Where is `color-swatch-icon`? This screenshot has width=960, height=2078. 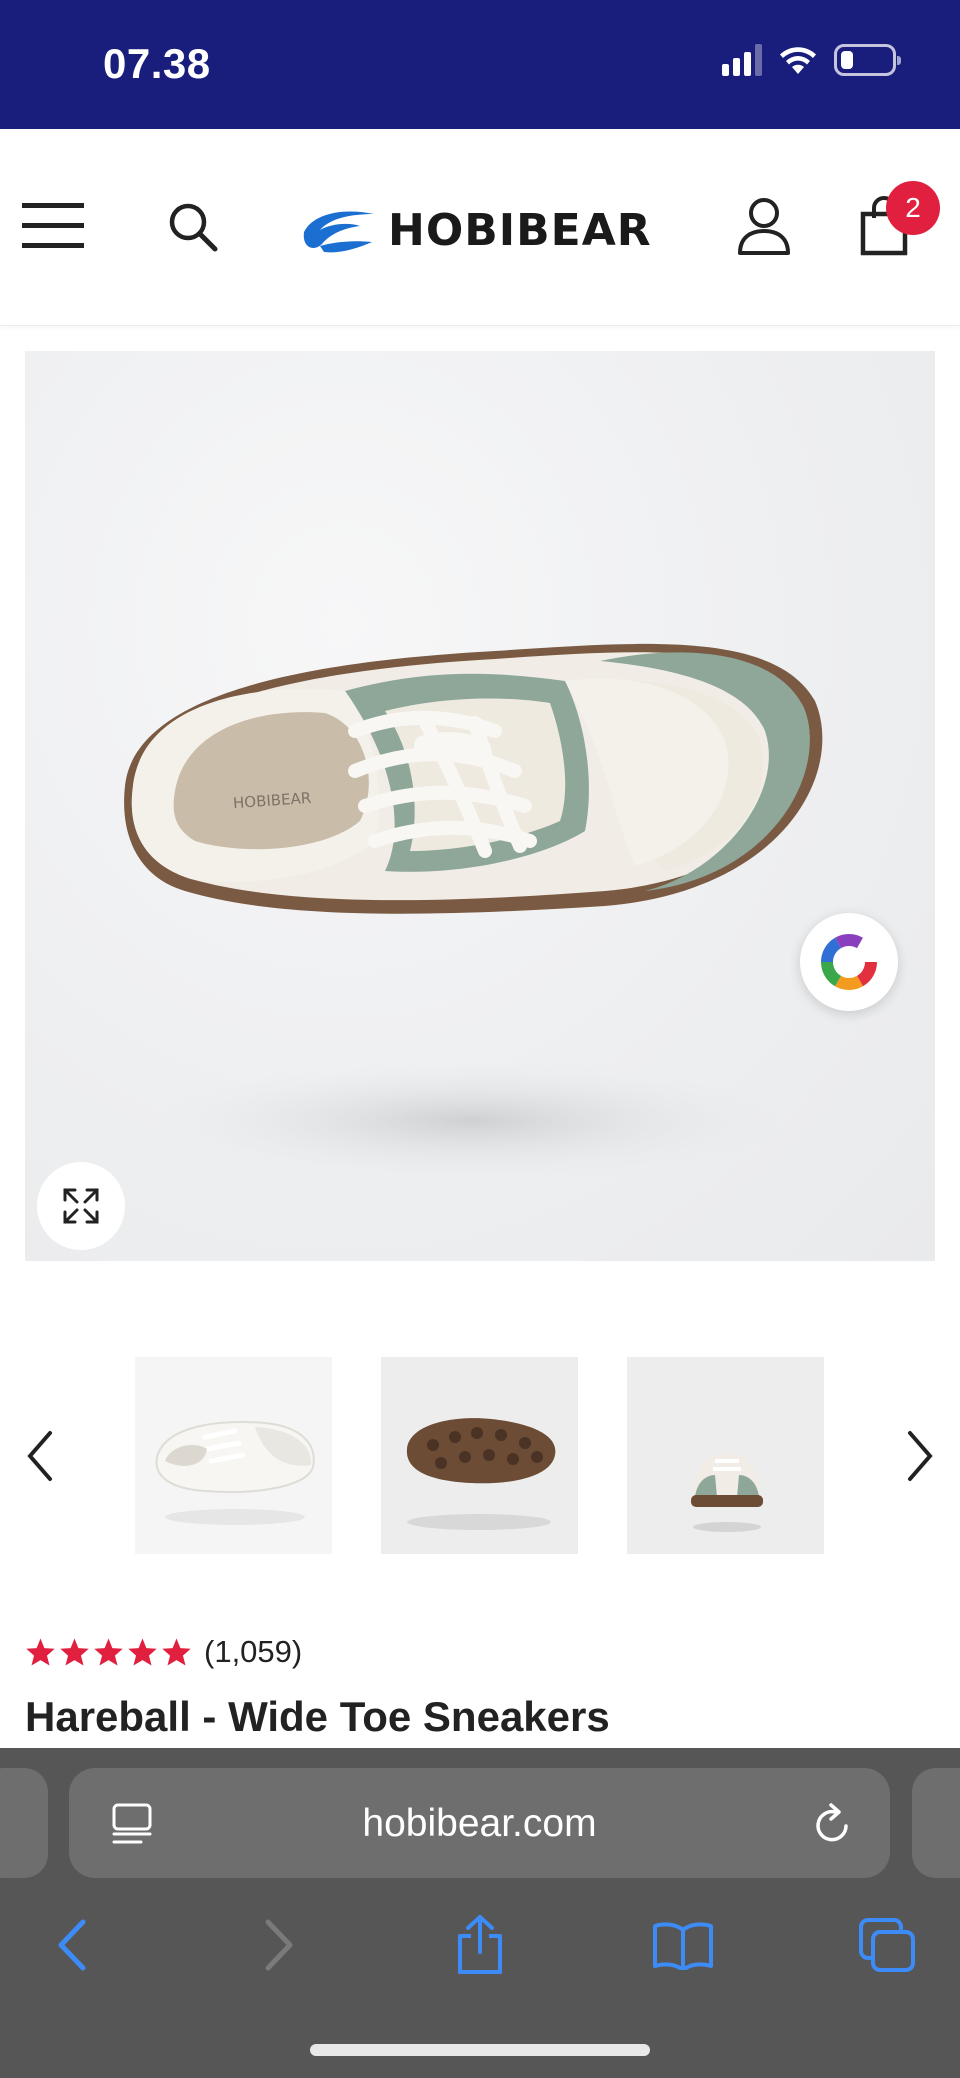 color-swatch-icon is located at coordinates (849, 962).